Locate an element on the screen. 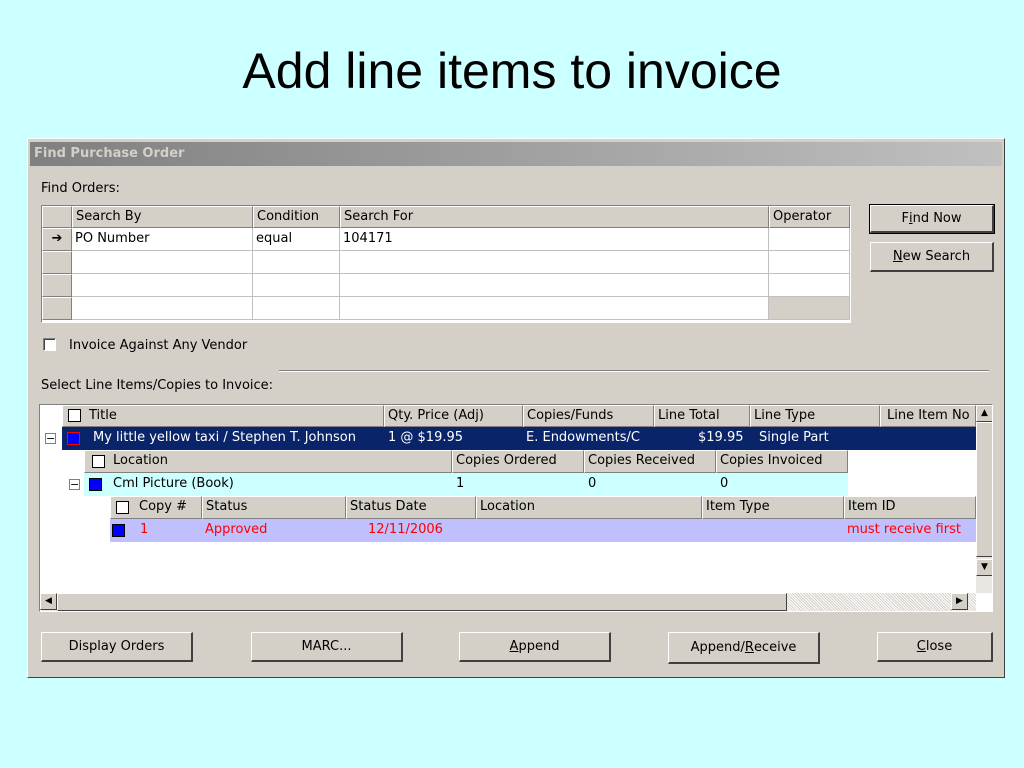  header-qty-price: Qty. Price (Adj) is located at coordinates (453, 416).